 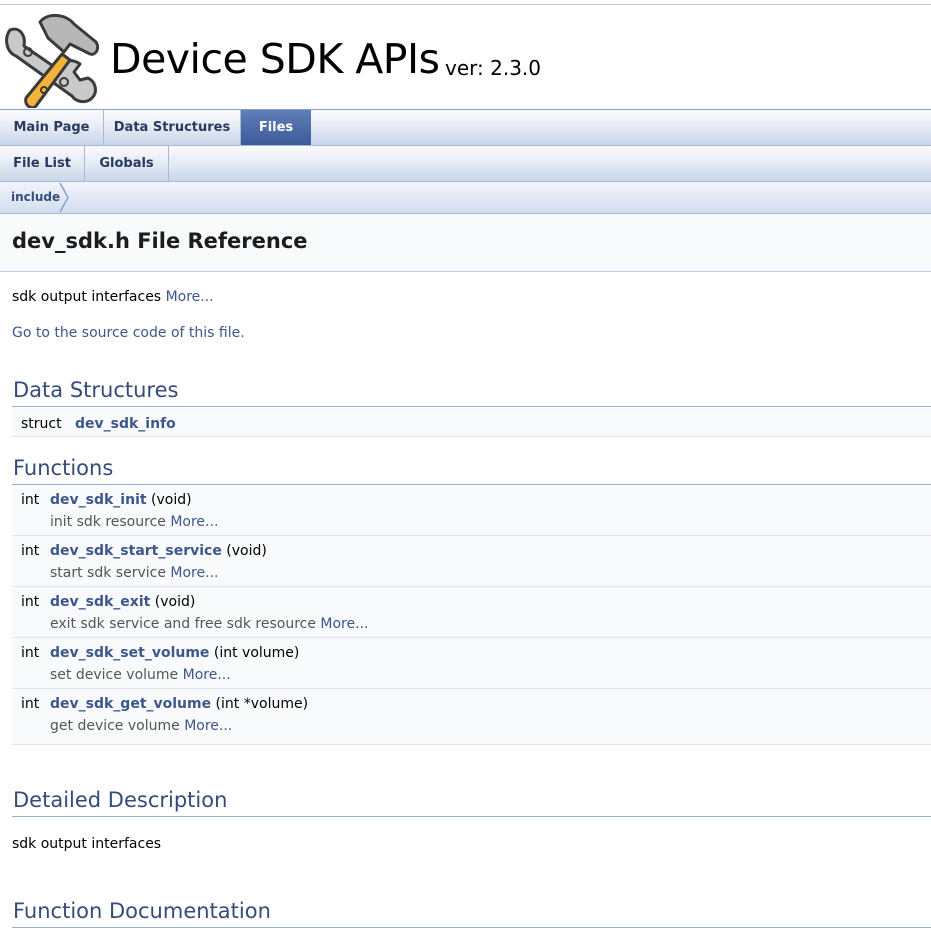 I want to click on function-desc-text: init sdk resource, so click(x=108, y=522).